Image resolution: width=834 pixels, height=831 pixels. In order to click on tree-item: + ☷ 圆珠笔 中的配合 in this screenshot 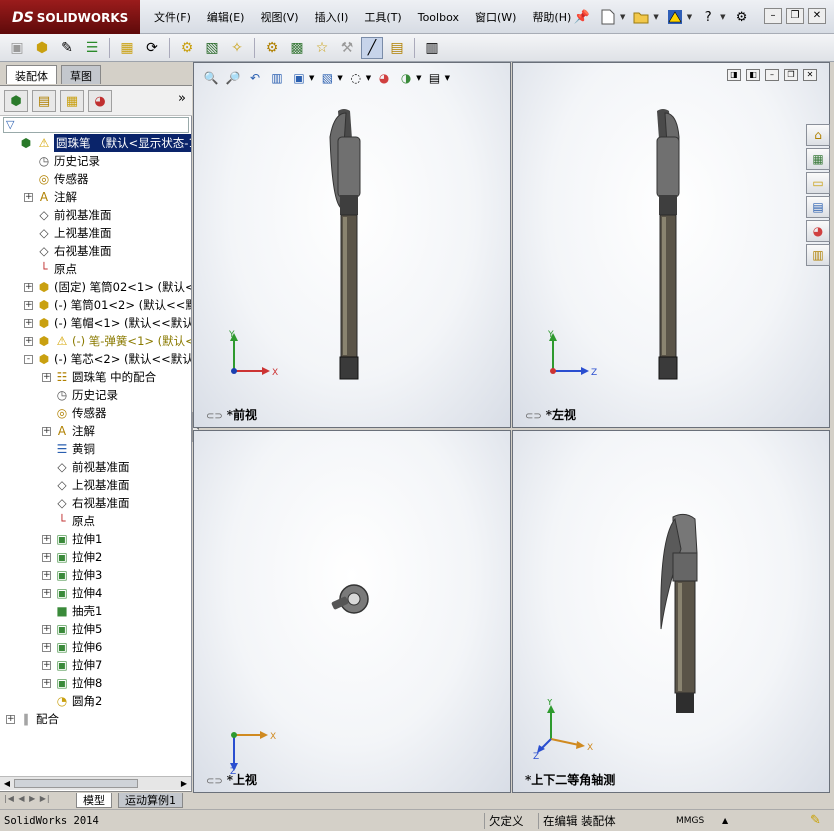, I will do `click(95, 377)`.